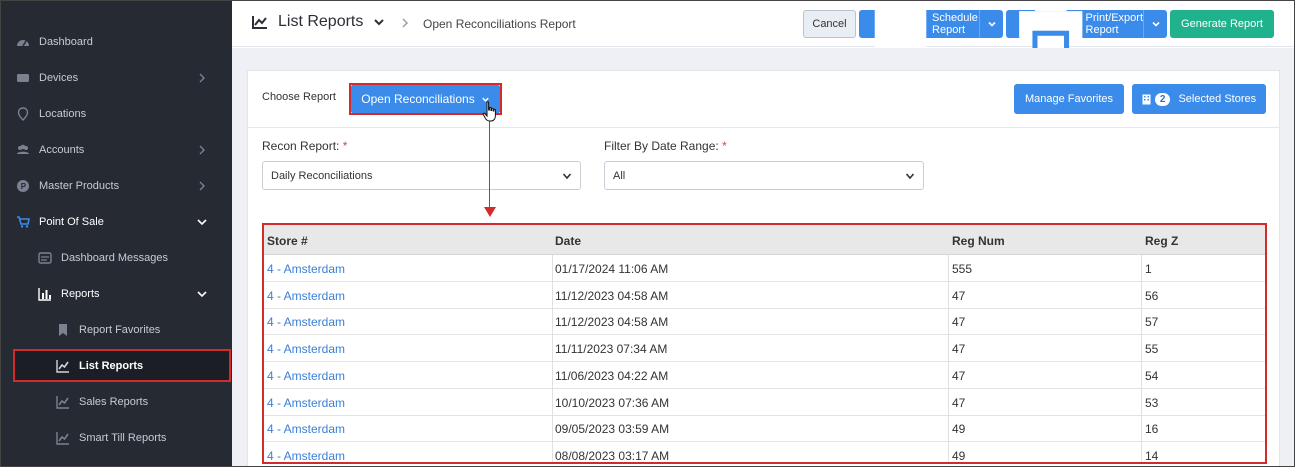 The height and width of the screenshot is (467, 1295). Describe the element at coordinates (305, 146) in the screenshot. I see `recon-report-label: Recon Report: *` at that location.